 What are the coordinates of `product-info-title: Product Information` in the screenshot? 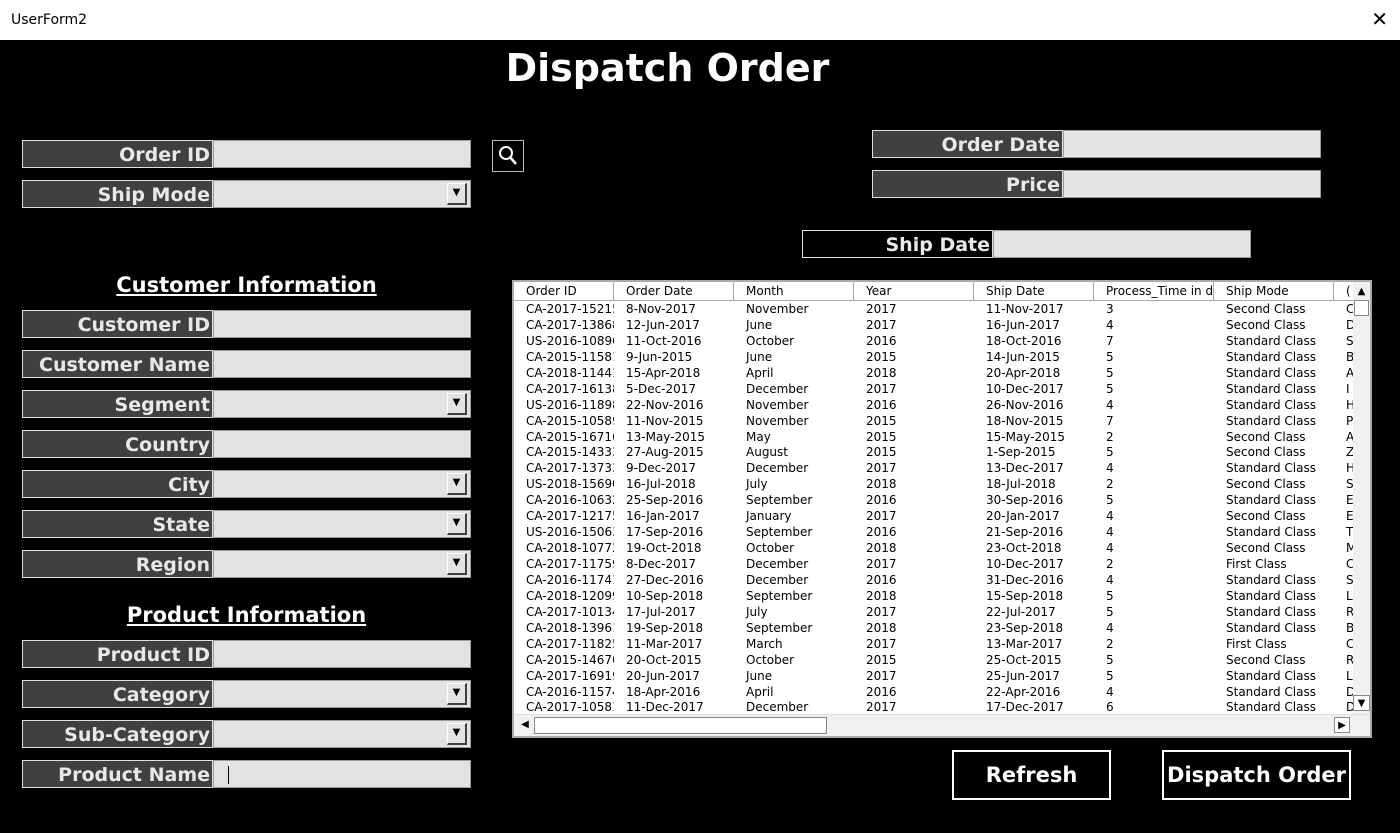 It's located at (246, 615).